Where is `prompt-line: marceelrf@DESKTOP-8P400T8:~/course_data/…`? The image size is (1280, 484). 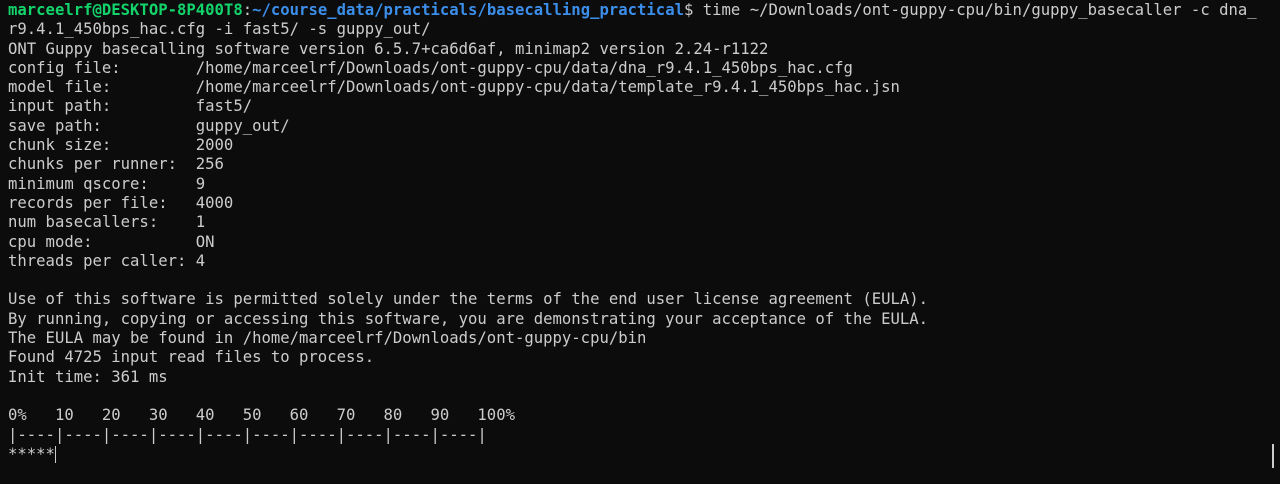 prompt-line: marceelrf@DESKTOP-8P400T8:~/course_data/… is located at coordinates (640, 10).